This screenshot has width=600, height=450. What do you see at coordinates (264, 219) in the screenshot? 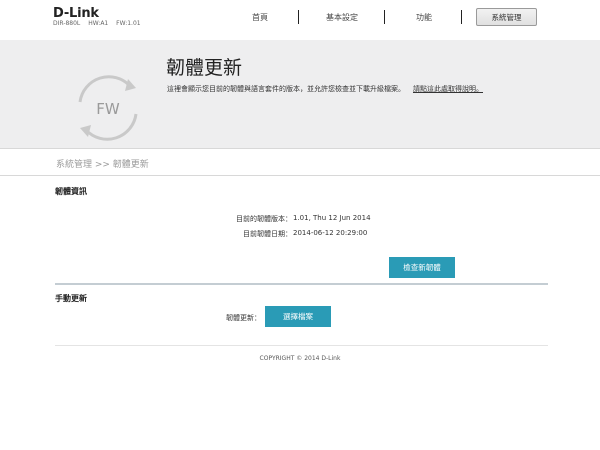
I see `current-version-label: 目前的韌體版本：` at bounding box center [264, 219].